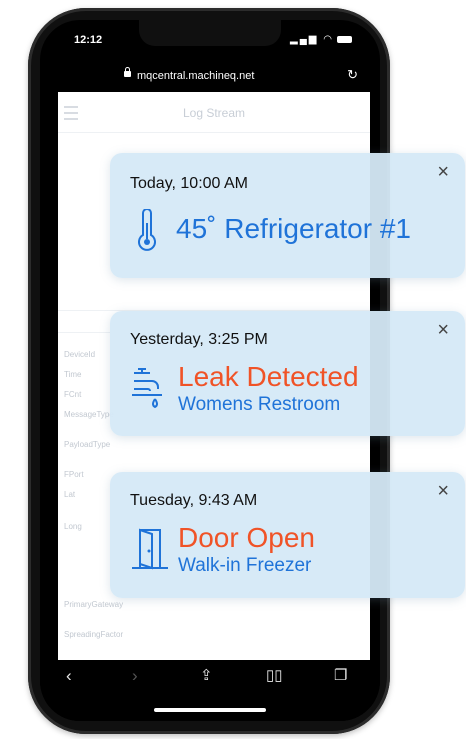  Describe the element at coordinates (274, 675) in the screenshot. I see `bookmarks-icon: ▯▯` at that location.